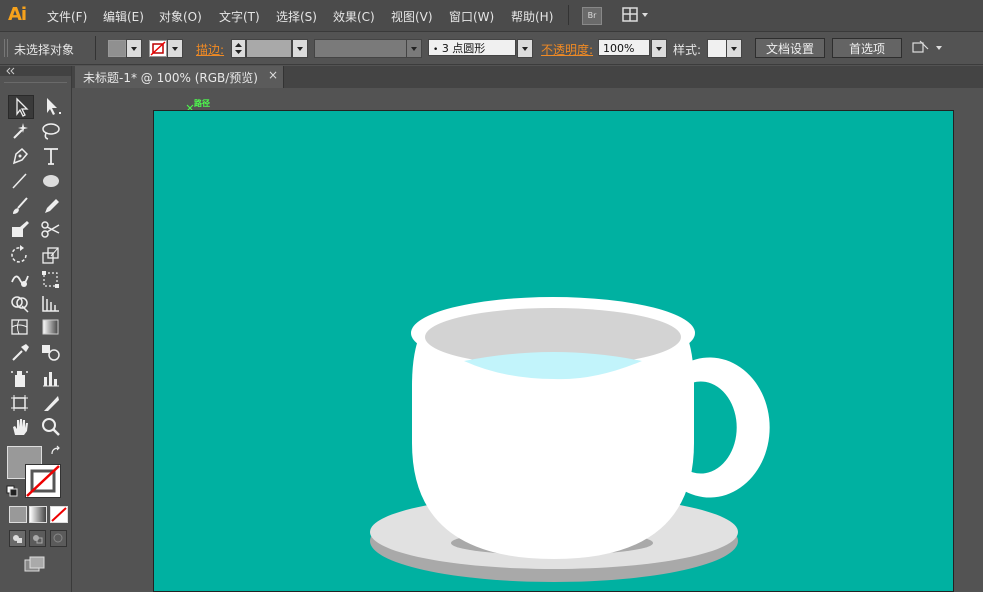  I want to click on draw-behind-button, so click(37, 538).